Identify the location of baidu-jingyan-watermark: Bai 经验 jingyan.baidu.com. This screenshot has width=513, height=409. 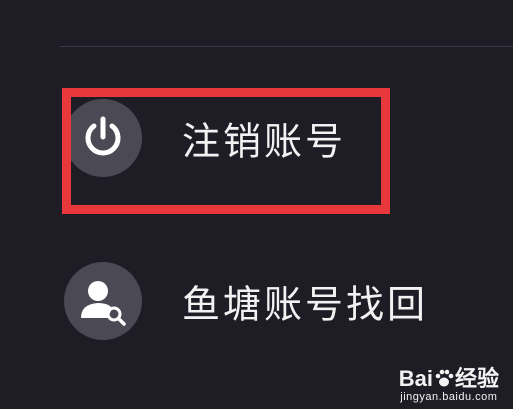
(448, 385).